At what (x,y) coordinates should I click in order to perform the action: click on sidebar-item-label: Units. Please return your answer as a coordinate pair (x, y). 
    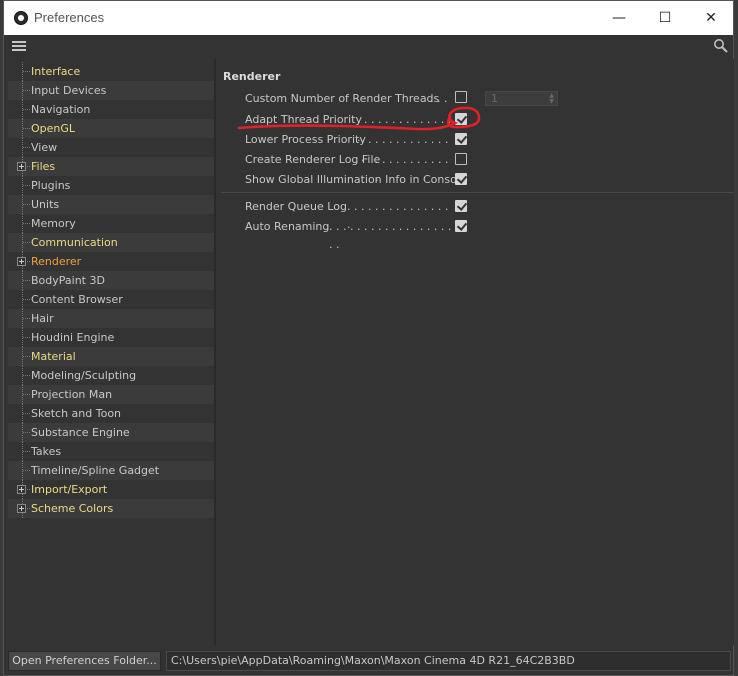
    Looking at the image, I should click on (45, 204).